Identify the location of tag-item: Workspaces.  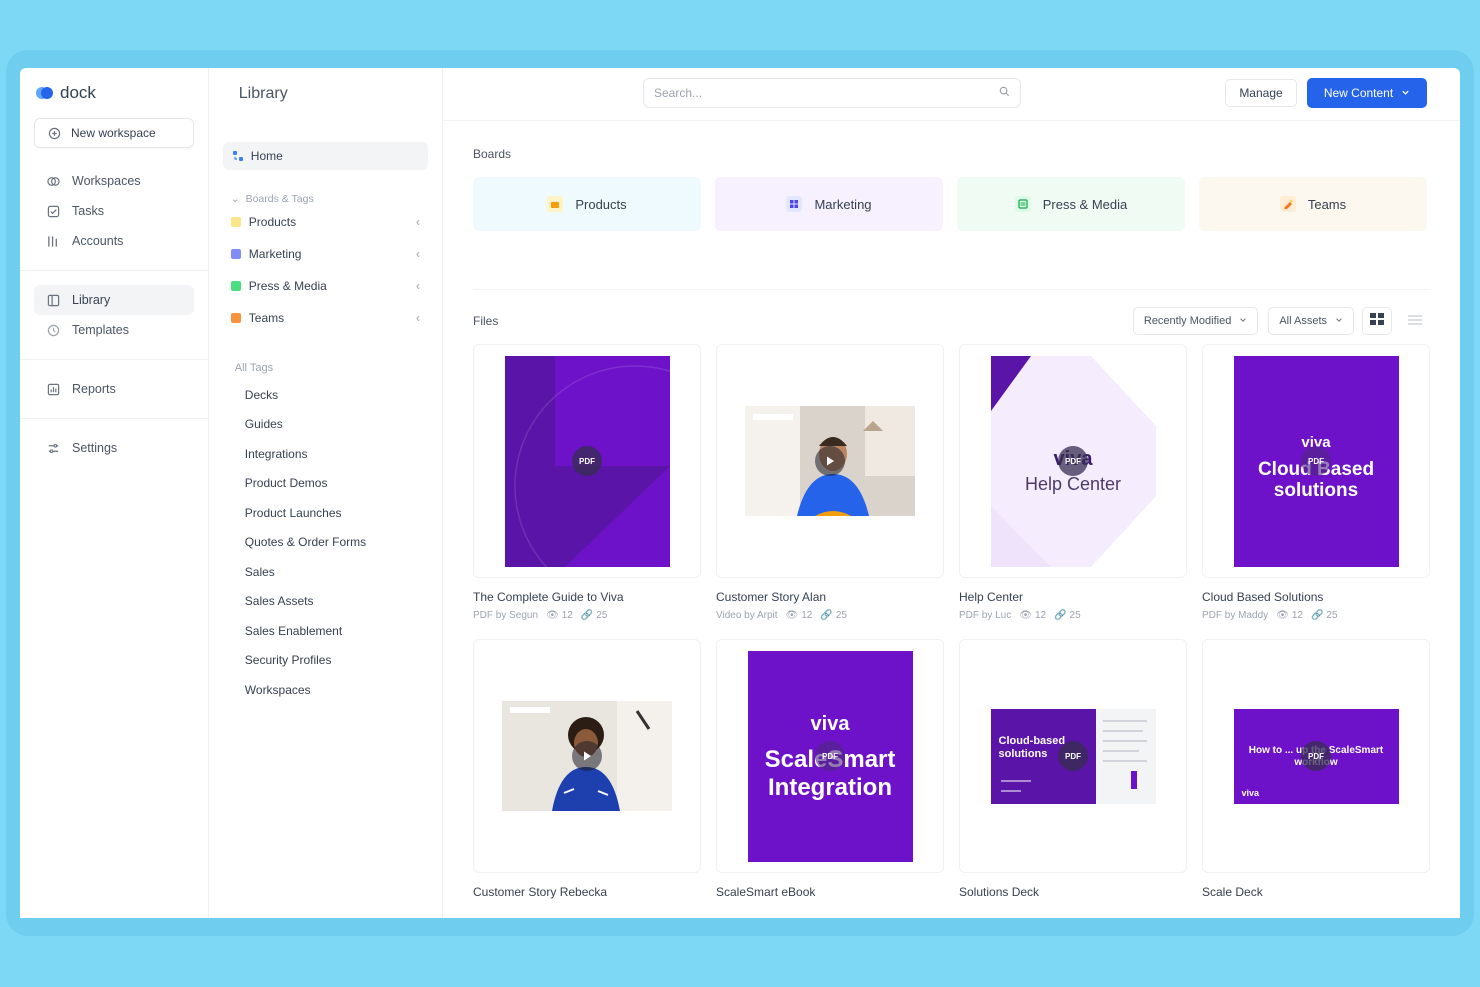
(325, 690).